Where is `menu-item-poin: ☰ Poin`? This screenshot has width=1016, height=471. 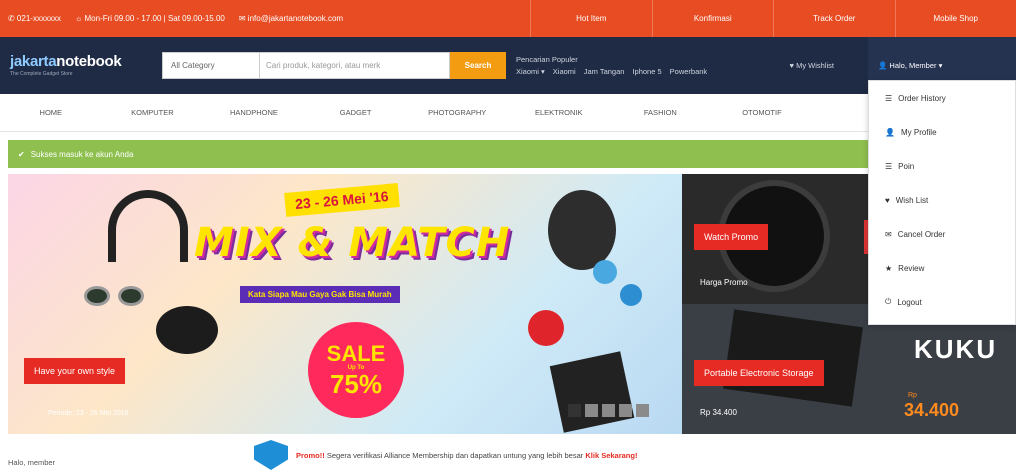 menu-item-poin: ☰ Poin is located at coordinates (942, 166).